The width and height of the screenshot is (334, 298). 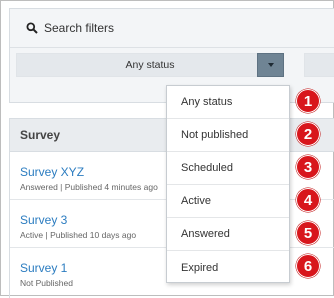 I want to click on secondary-filter-select, so click(x=319, y=65).